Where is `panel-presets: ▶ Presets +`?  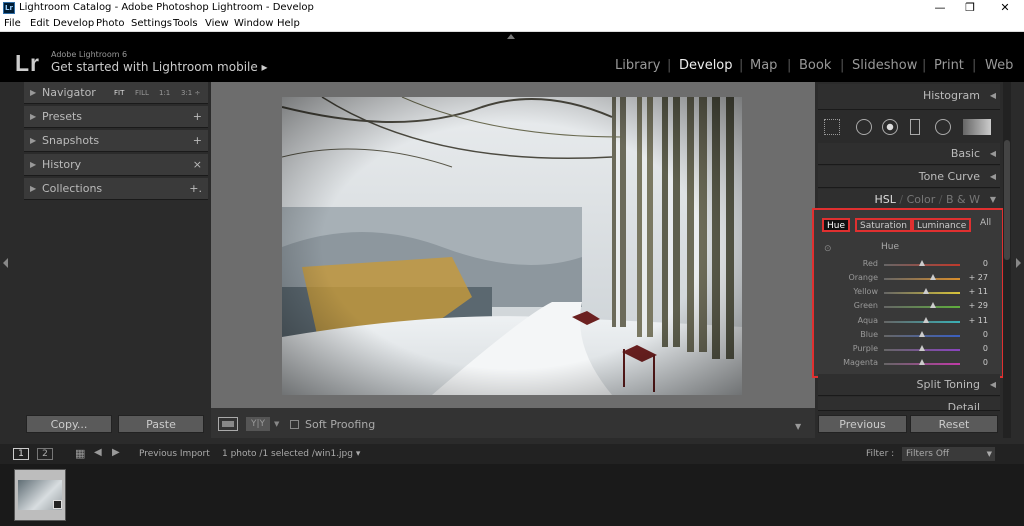
panel-presets: ▶ Presets + is located at coordinates (116, 117).